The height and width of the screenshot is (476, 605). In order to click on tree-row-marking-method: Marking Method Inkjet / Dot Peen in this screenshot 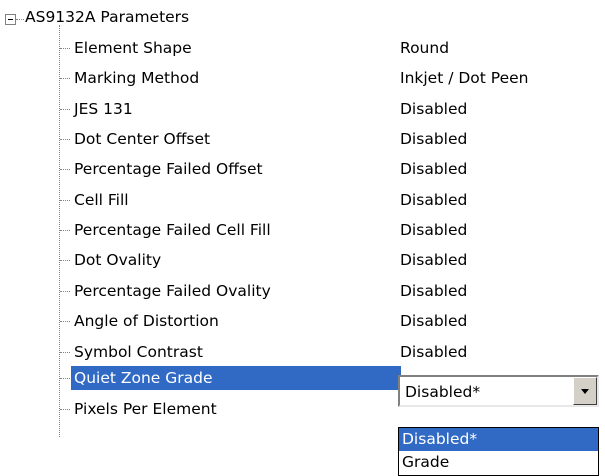, I will do `click(302, 78)`.